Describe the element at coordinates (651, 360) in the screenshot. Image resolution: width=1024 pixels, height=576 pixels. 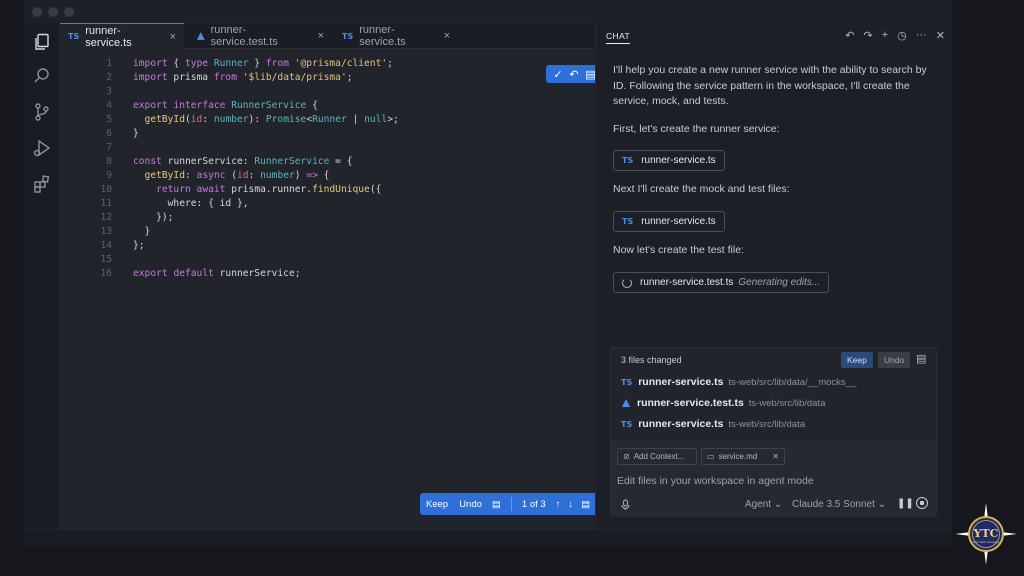
I see `changes-count: 3 files changed` at that location.